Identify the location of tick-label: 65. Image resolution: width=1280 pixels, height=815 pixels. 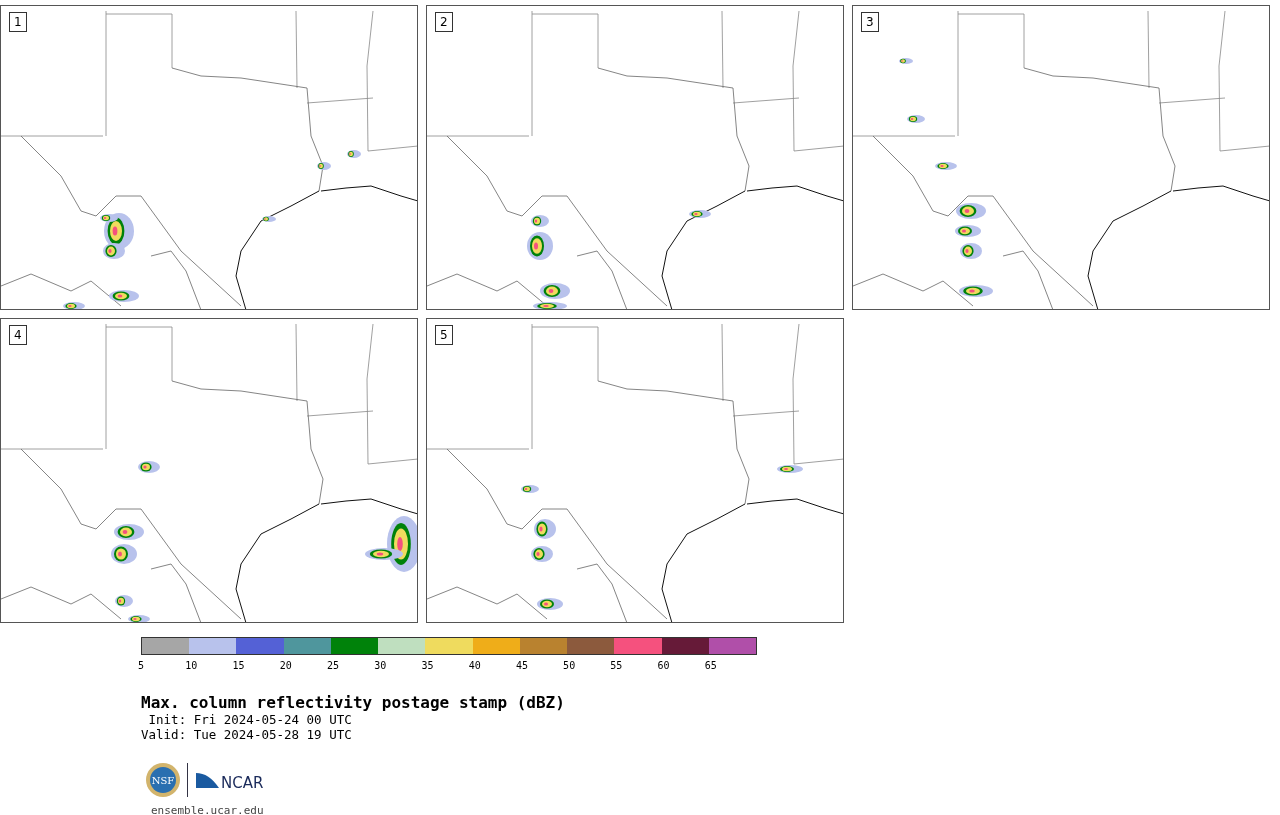
(711, 665).